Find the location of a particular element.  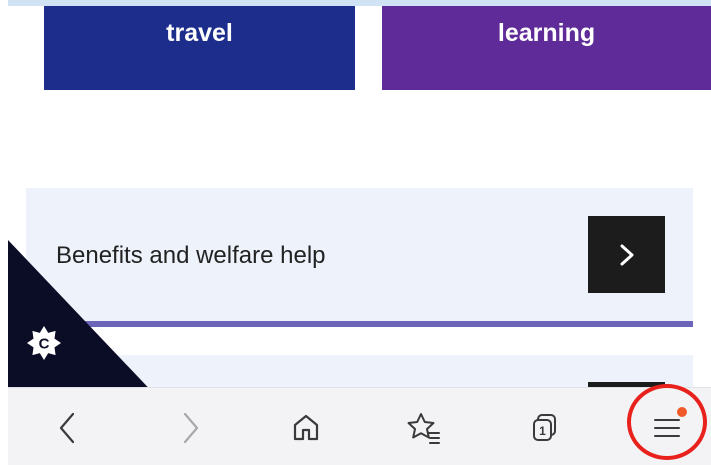

back-icon is located at coordinates (67, 428).